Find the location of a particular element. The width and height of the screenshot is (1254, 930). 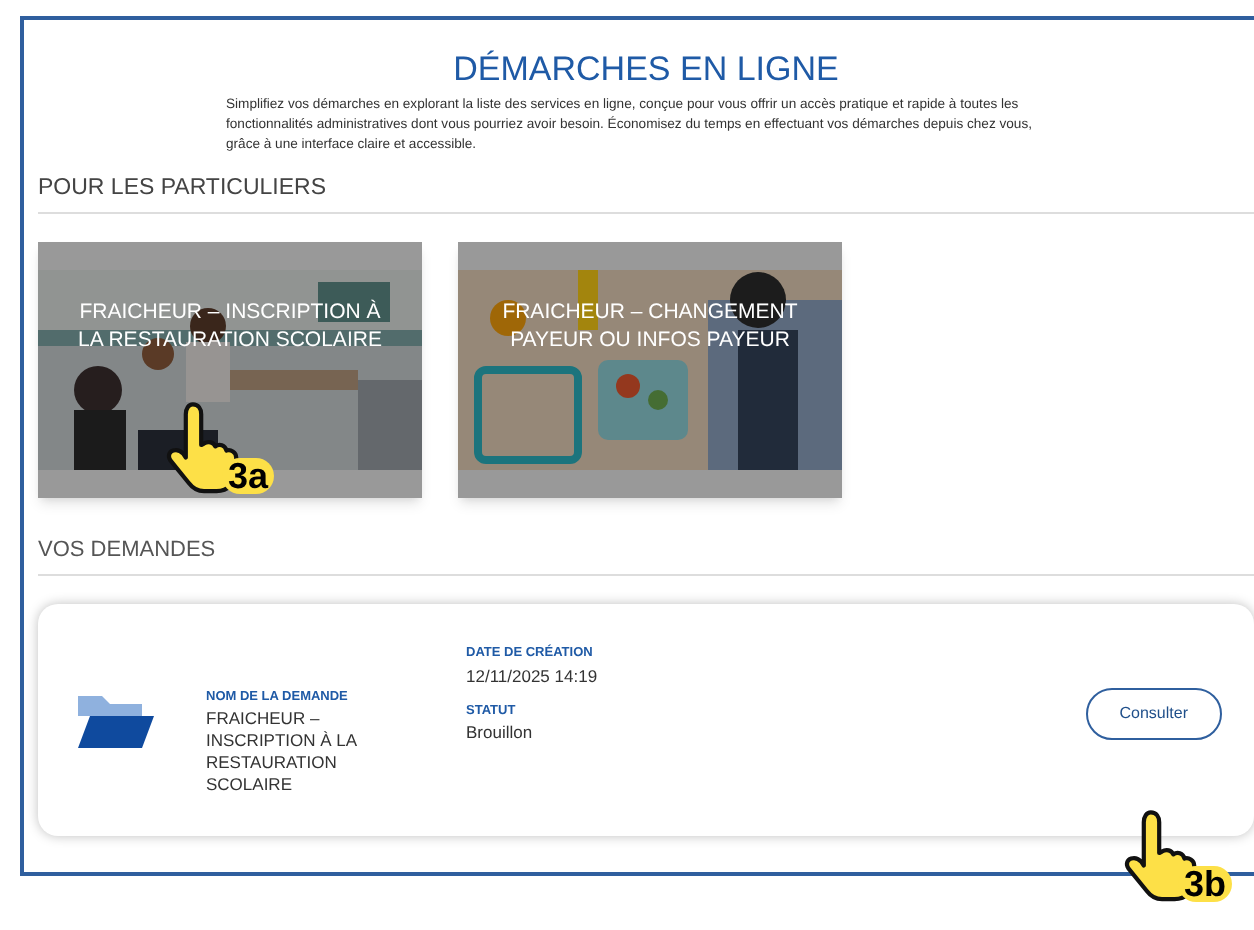

request-status: Brouillon is located at coordinates (500, 733).